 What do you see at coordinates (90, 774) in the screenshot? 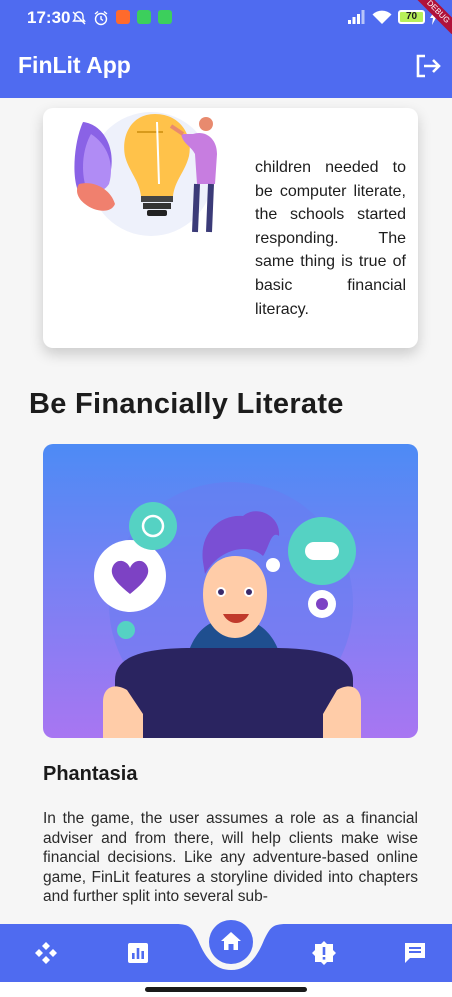
I see `game-title: Phantasia` at bounding box center [90, 774].